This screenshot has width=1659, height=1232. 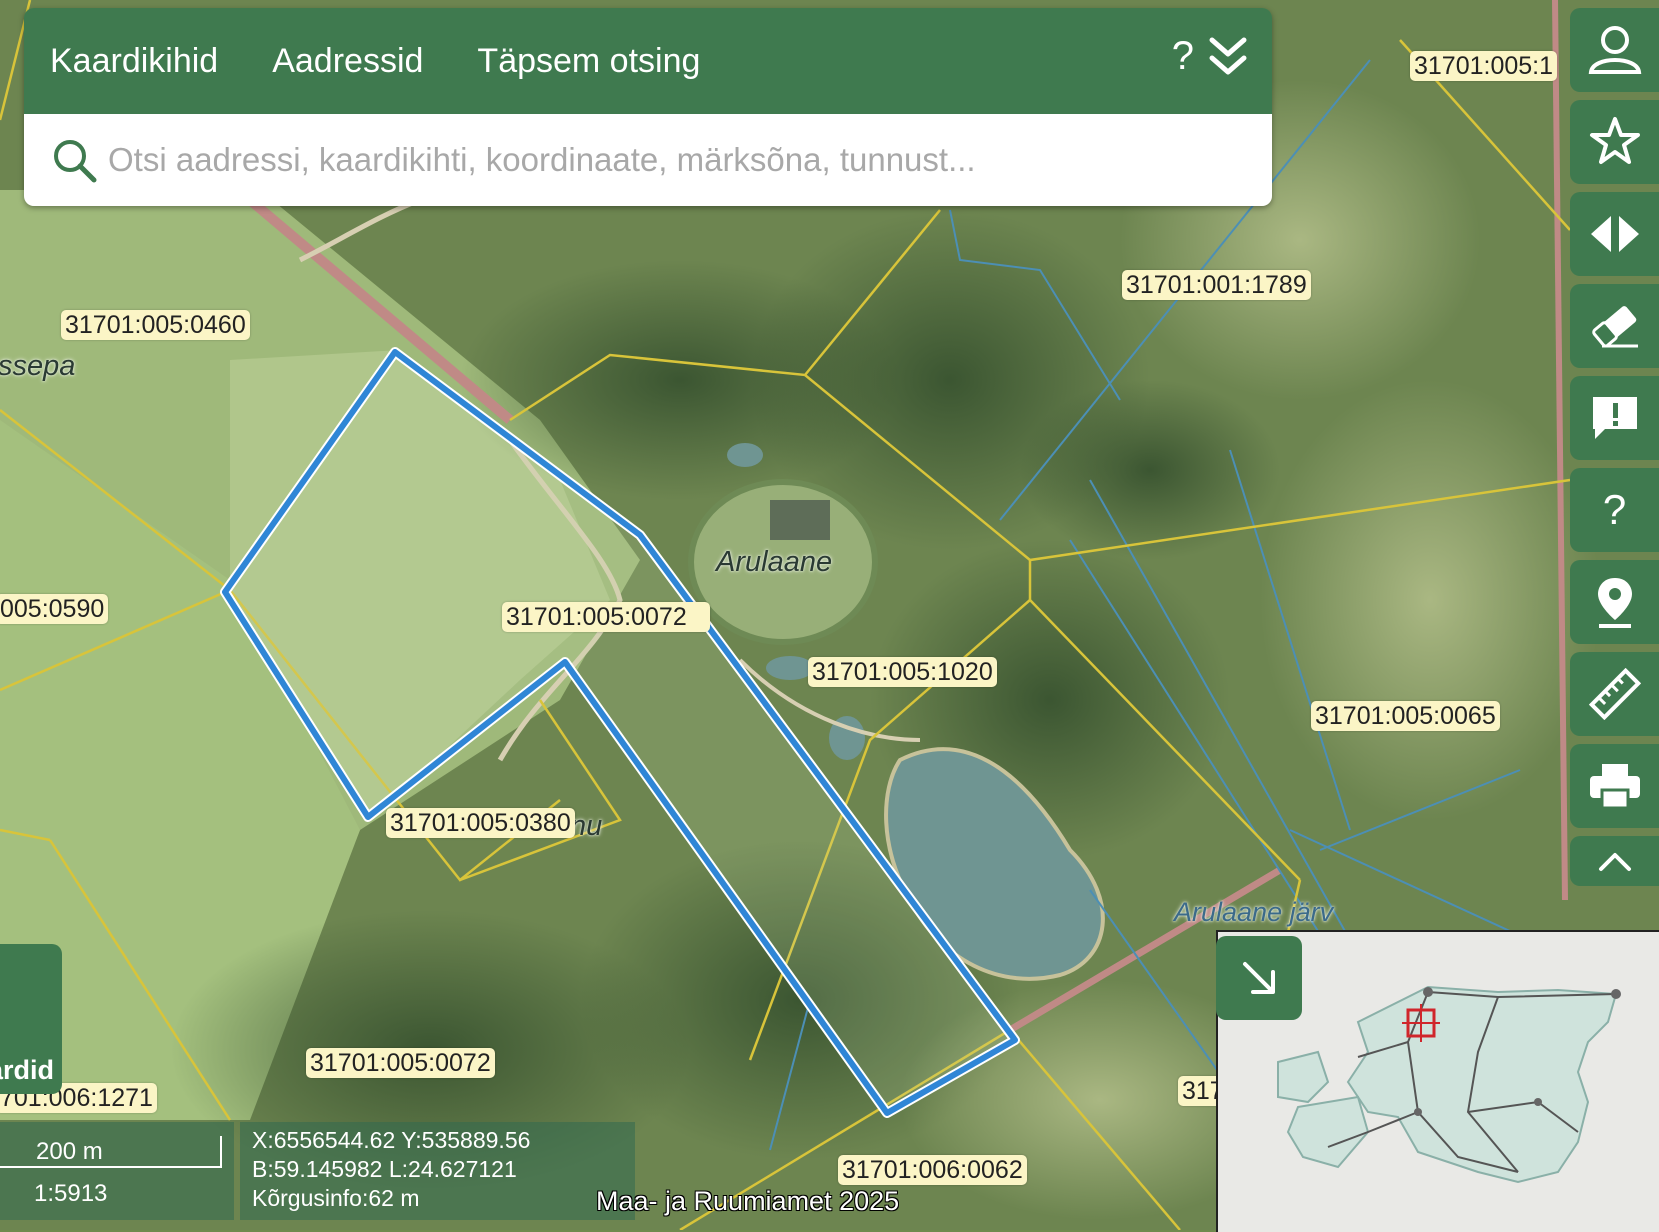 I want to click on scale-ratio: 1:5913, so click(x=71, y=1193).